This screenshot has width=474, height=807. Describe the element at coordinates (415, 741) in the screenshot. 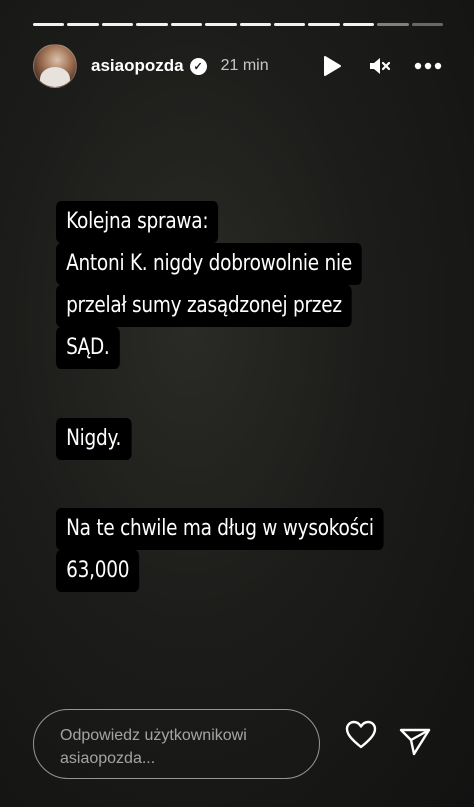

I see `send-icon` at that location.